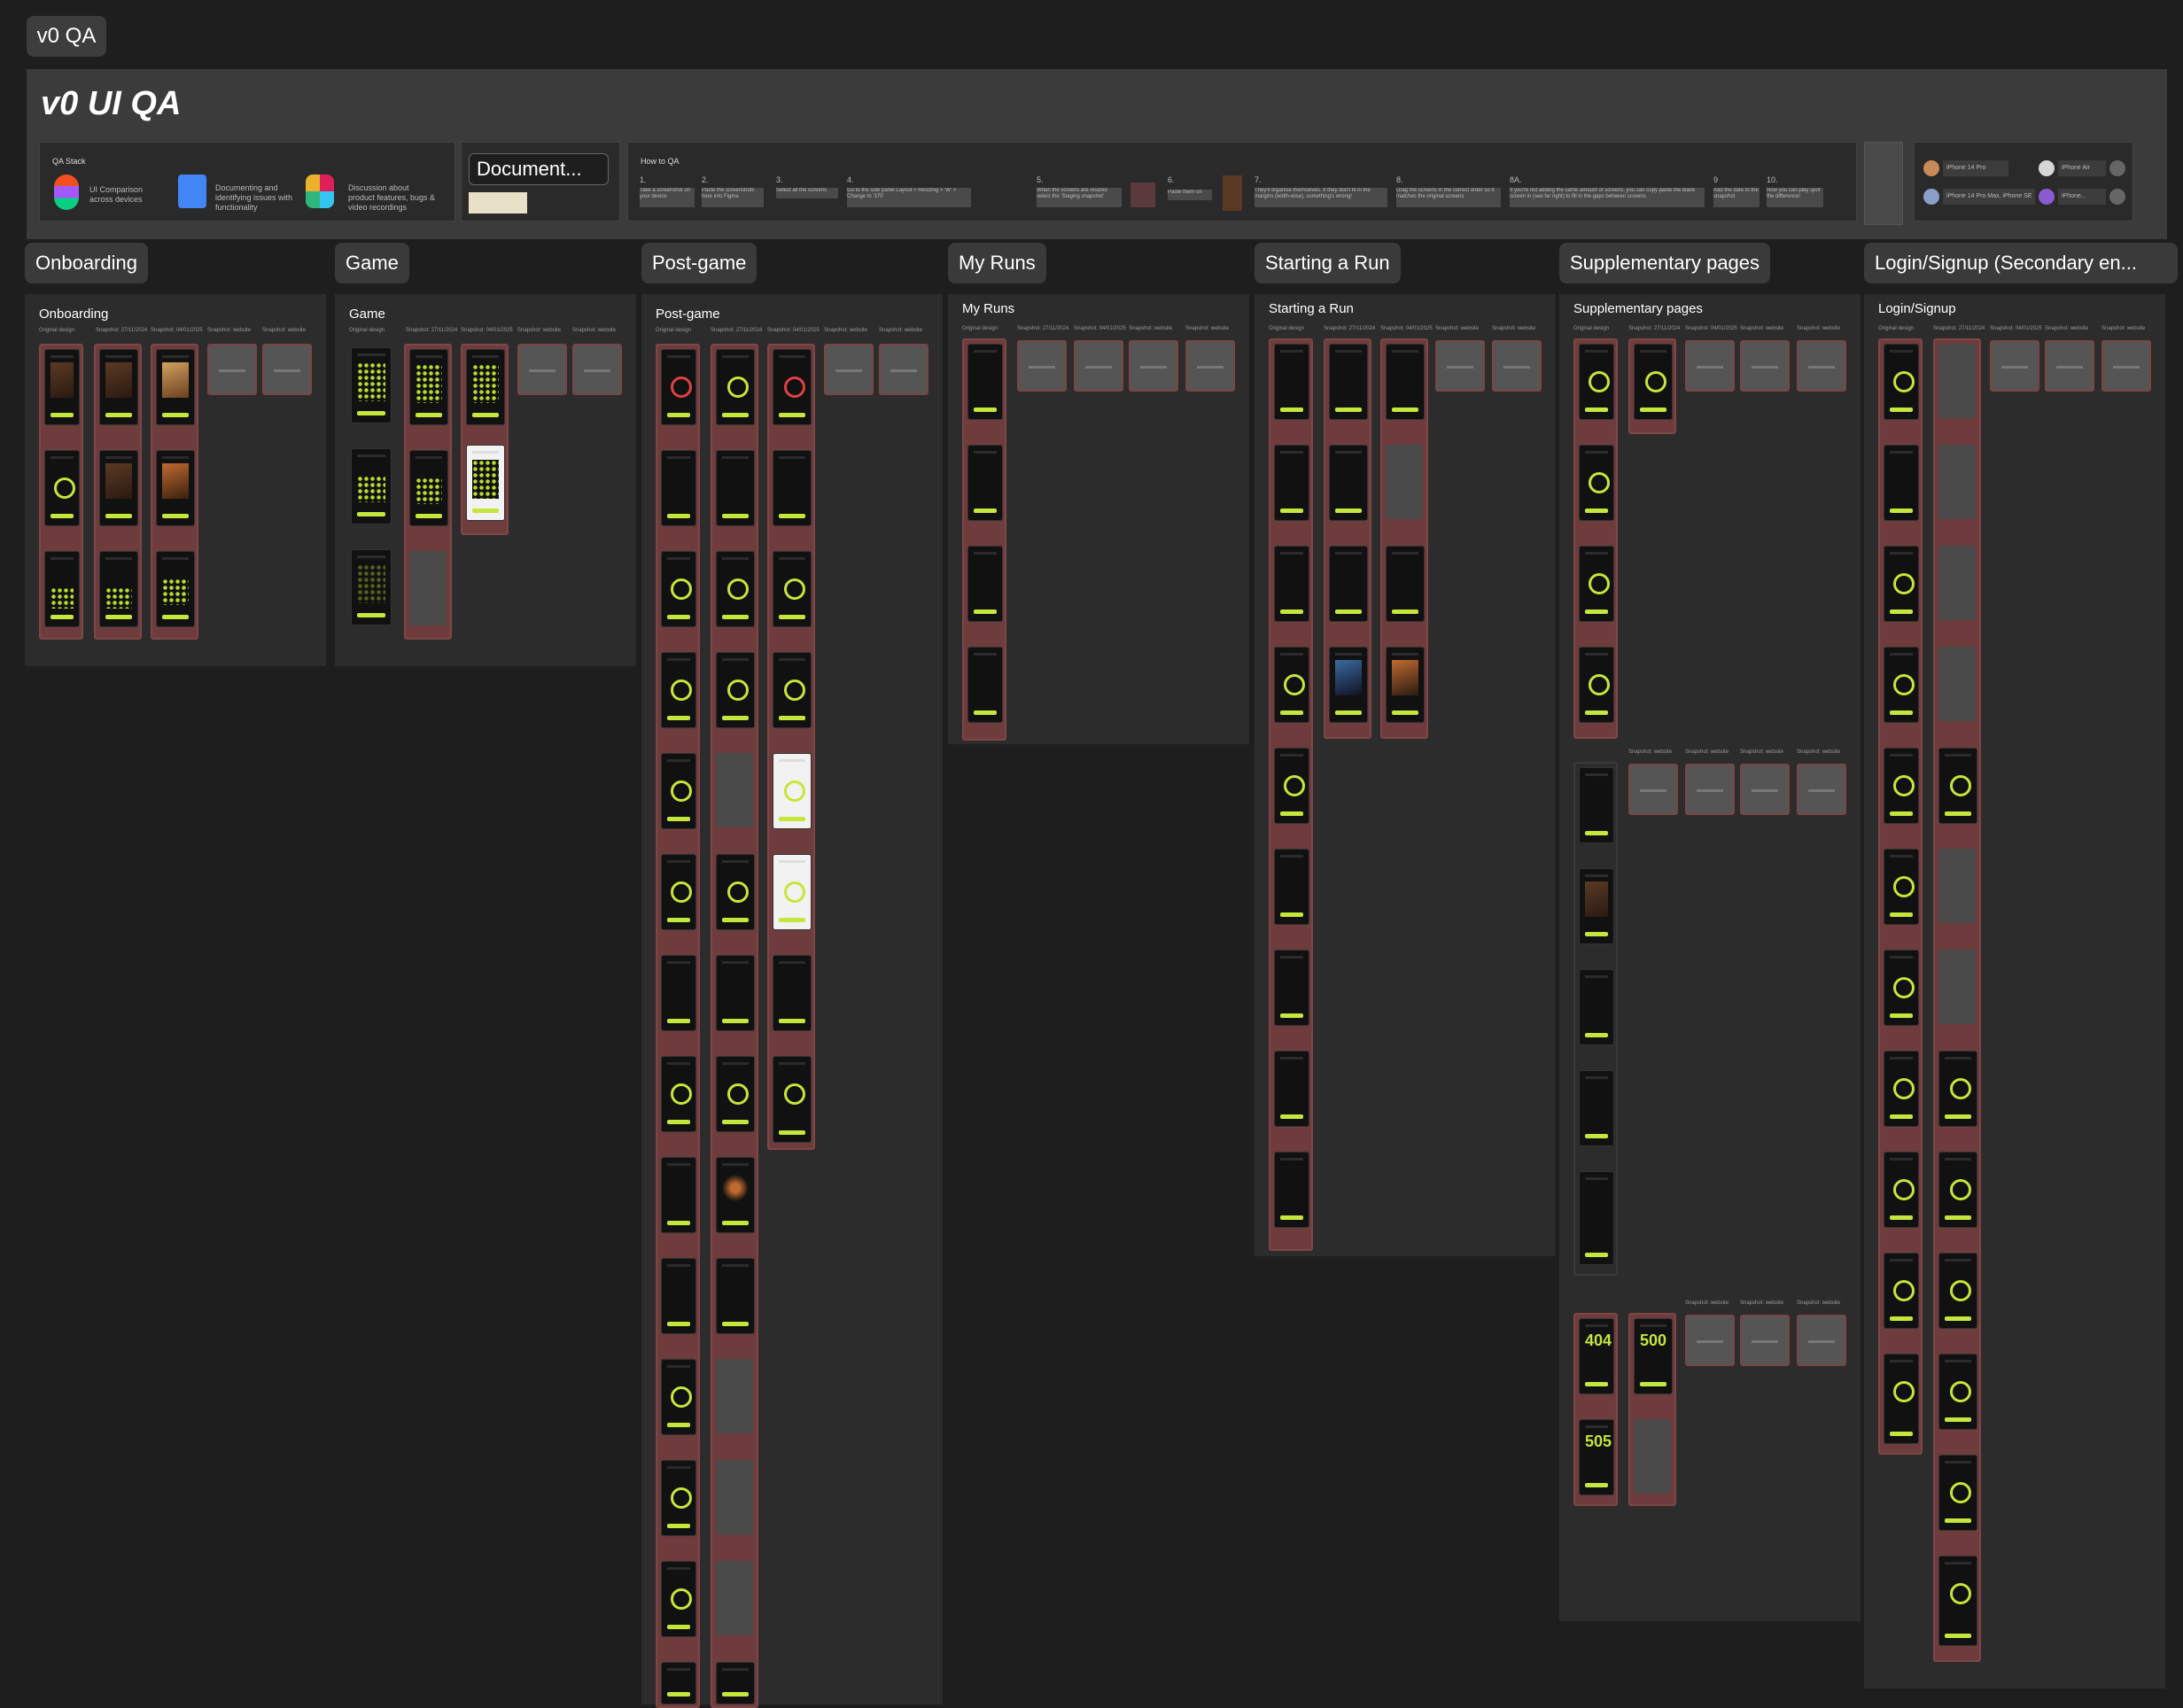 The image size is (2183, 1708). I want to click on screen-505: 505, so click(1596, 1457).